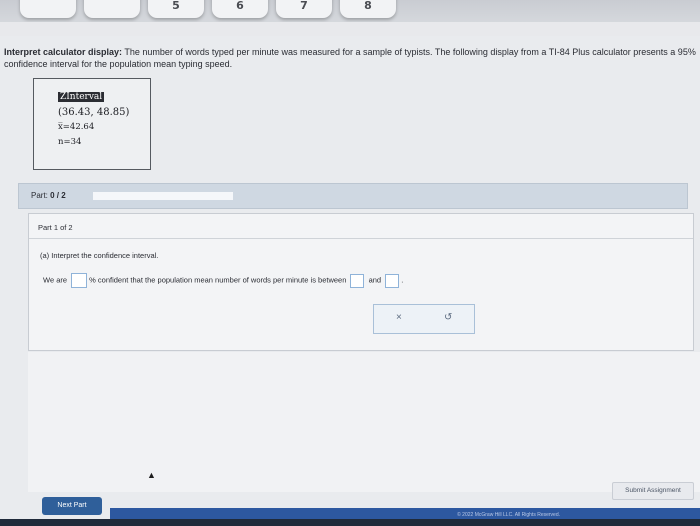 The width and height of the screenshot is (700, 526). Describe the element at coordinates (63, 52) in the screenshot. I see `problem-heading: Interpret calculator display:` at that location.